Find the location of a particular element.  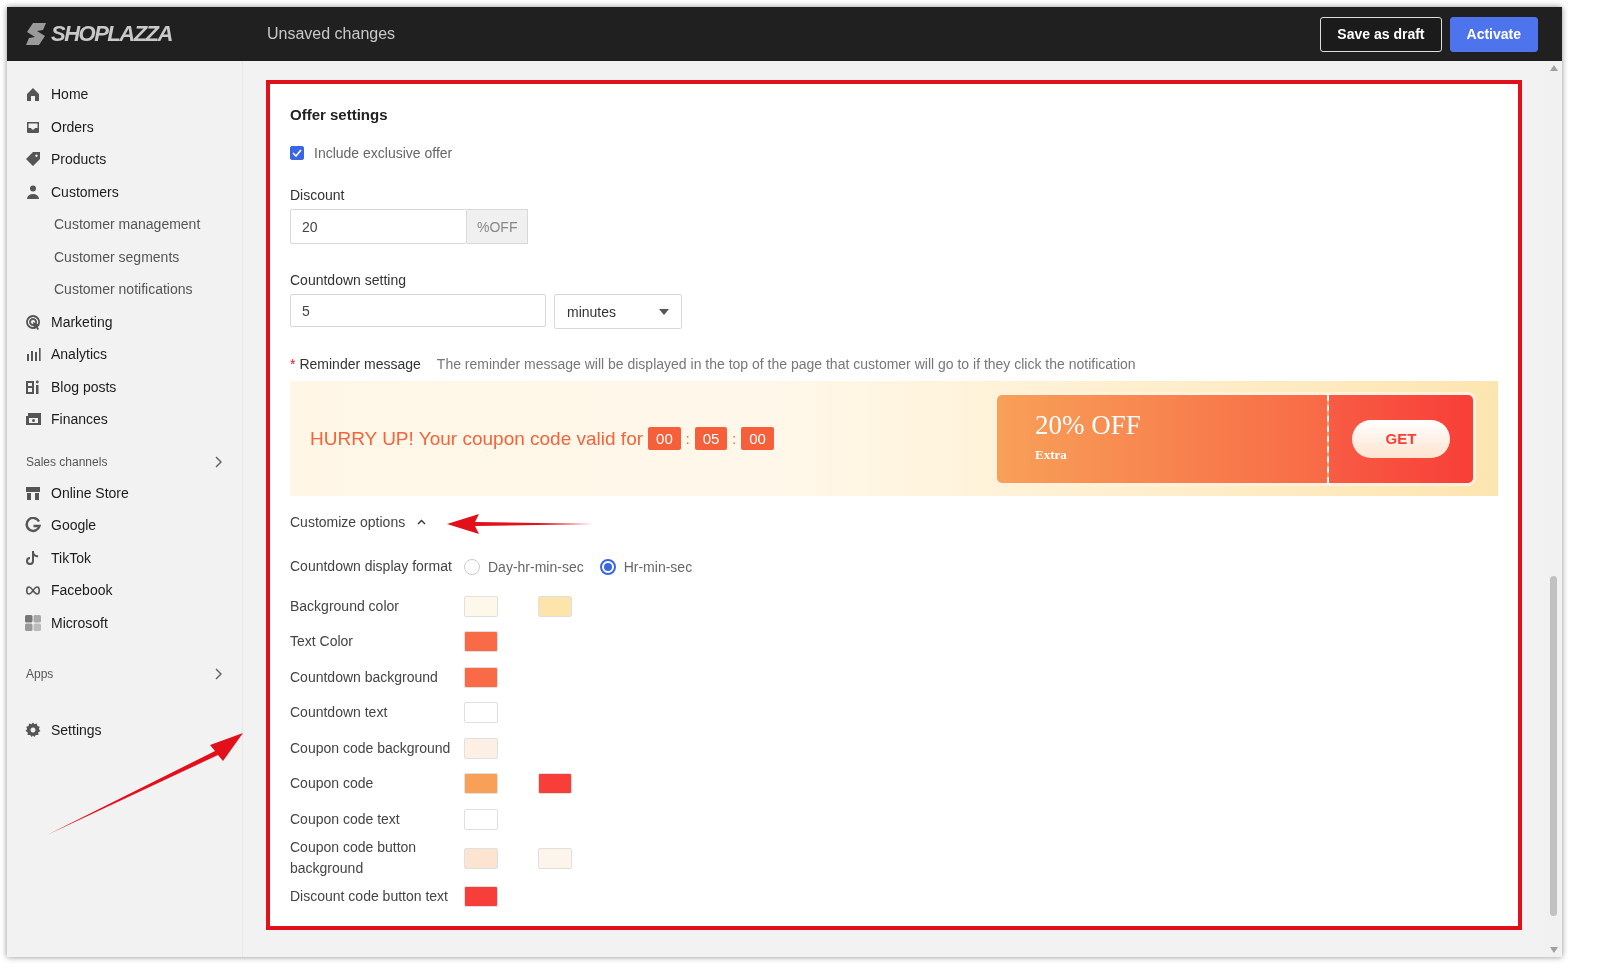

section-title: Offer settings is located at coordinates (339, 114).